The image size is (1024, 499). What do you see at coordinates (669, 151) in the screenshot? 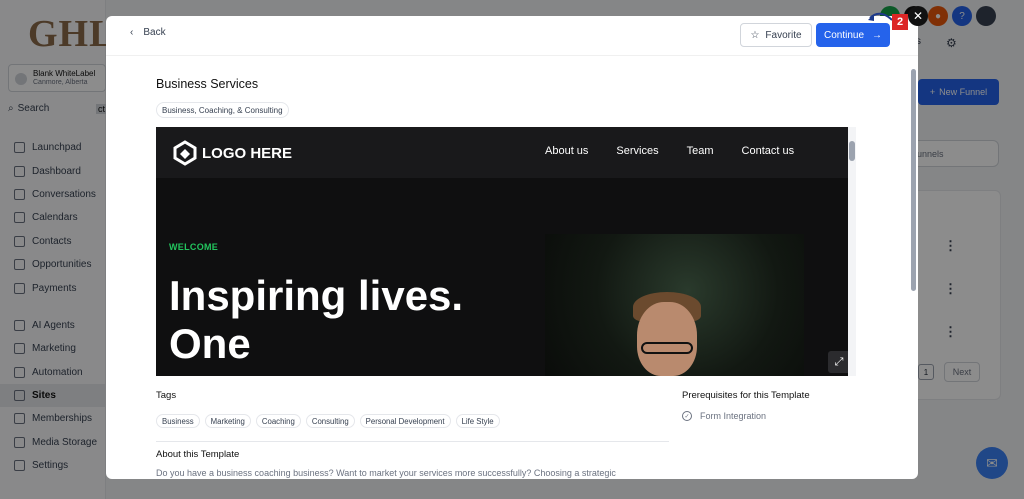
I see `preview-nav-links: About us Services Team Contact us` at bounding box center [669, 151].